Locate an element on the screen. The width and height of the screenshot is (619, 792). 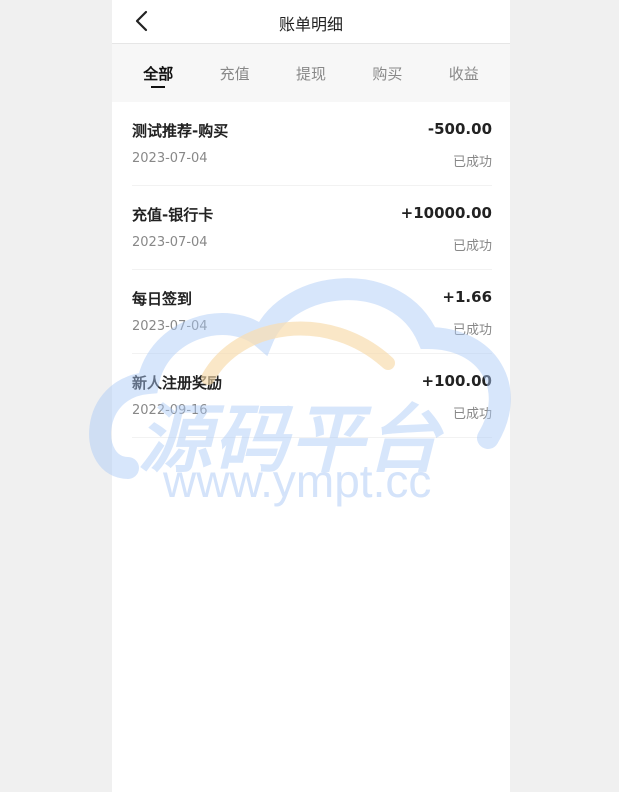
filter-tabs: 全部 充值 提现 购买 收益 is located at coordinates (311, 73).